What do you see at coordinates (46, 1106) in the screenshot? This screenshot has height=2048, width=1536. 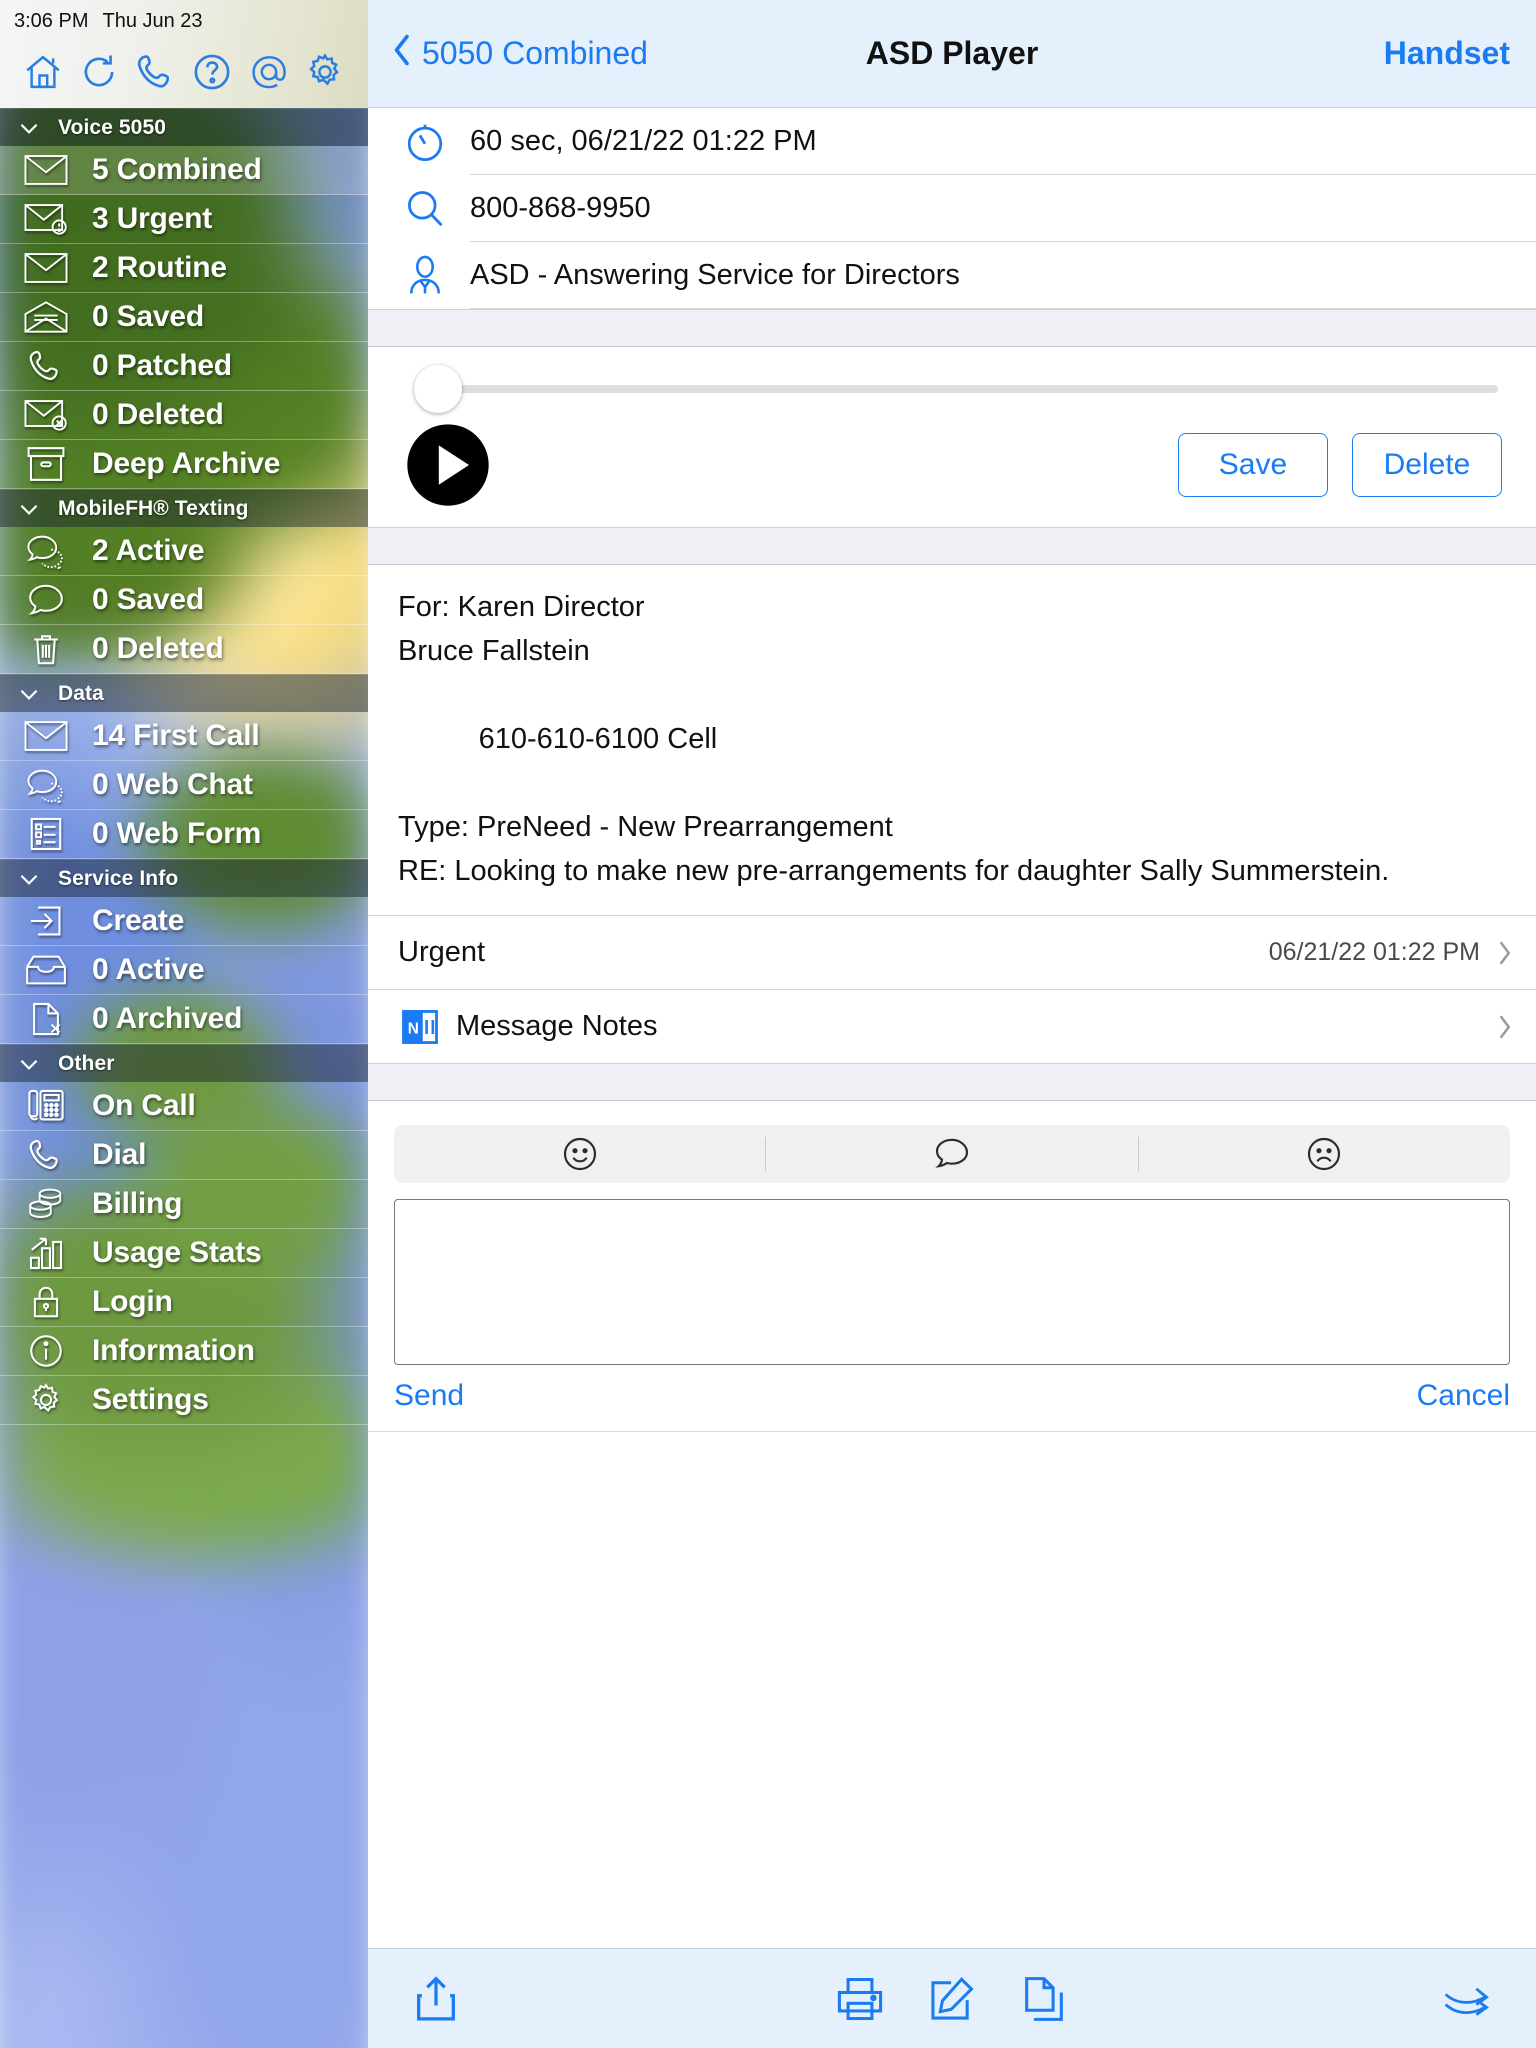 I see `desk-phone-icon` at bounding box center [46, 1106].